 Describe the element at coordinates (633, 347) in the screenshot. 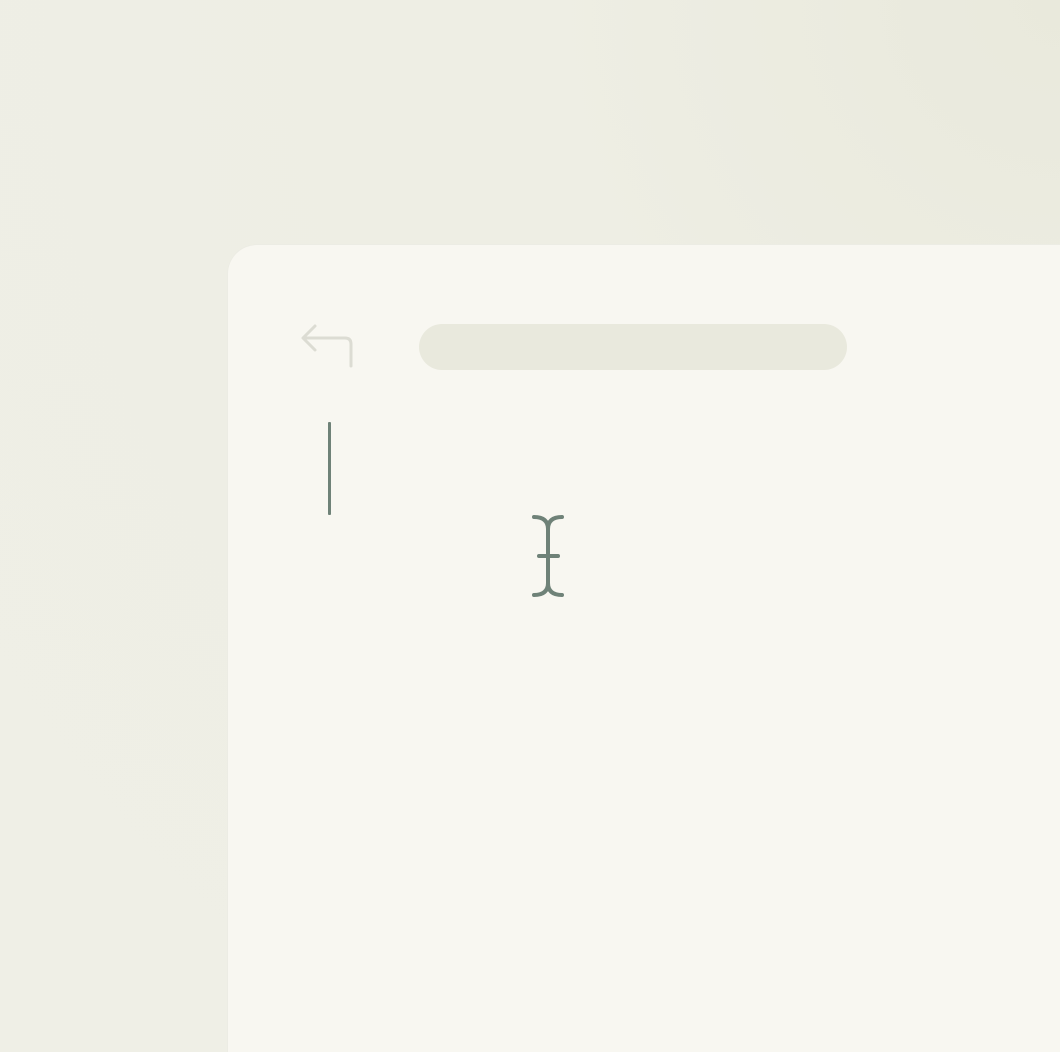

I see `address-bar-input` at that location.